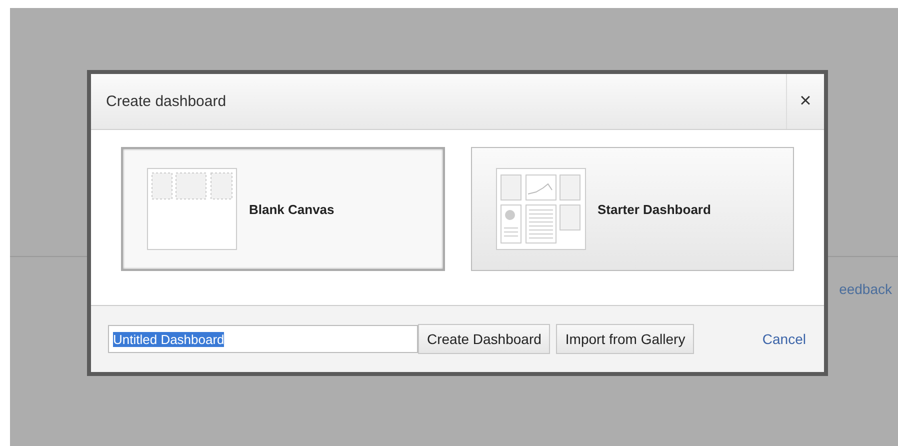 This screenshot has height=446, width=898. What do you see at coordinates (625, 339) in the screenshot?
I see `dialog-button: Import from Gallery` at bounding box center [625, 339].